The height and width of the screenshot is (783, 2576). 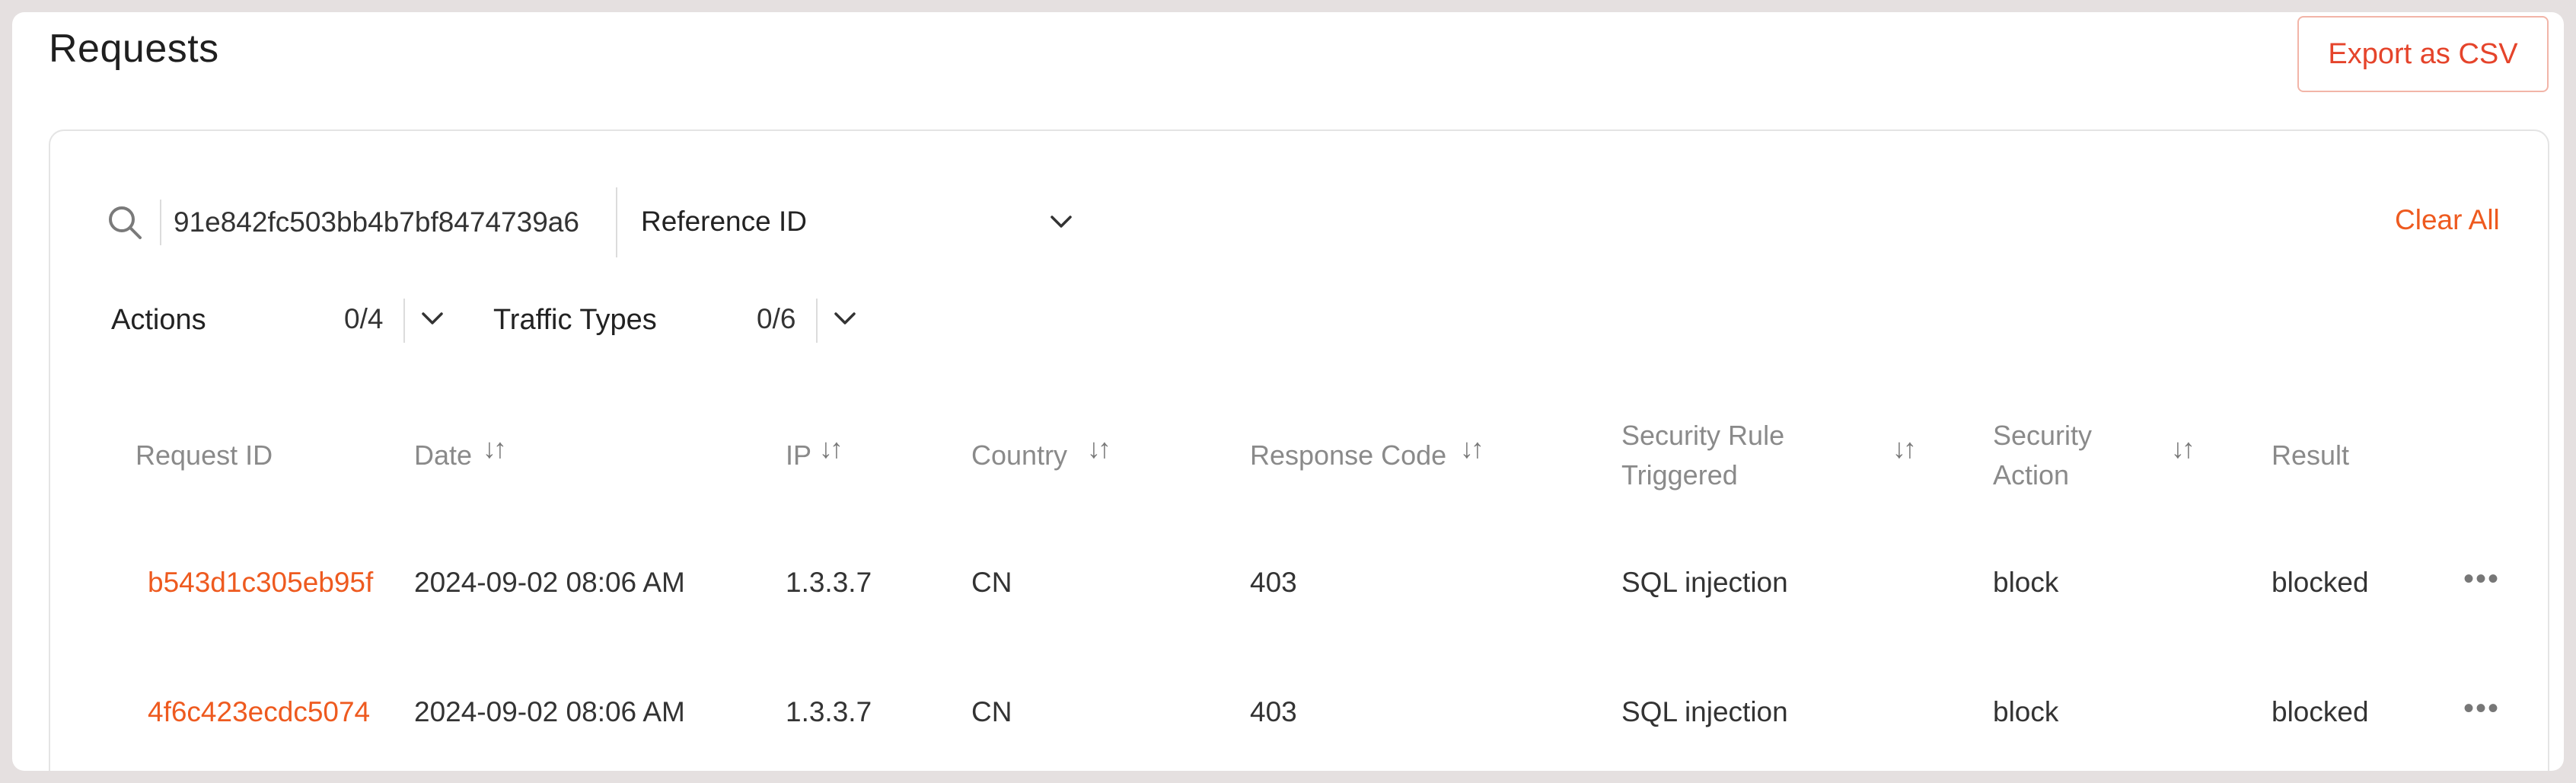 I want to click on column-header-date: Date, so click(x=443, y=455).